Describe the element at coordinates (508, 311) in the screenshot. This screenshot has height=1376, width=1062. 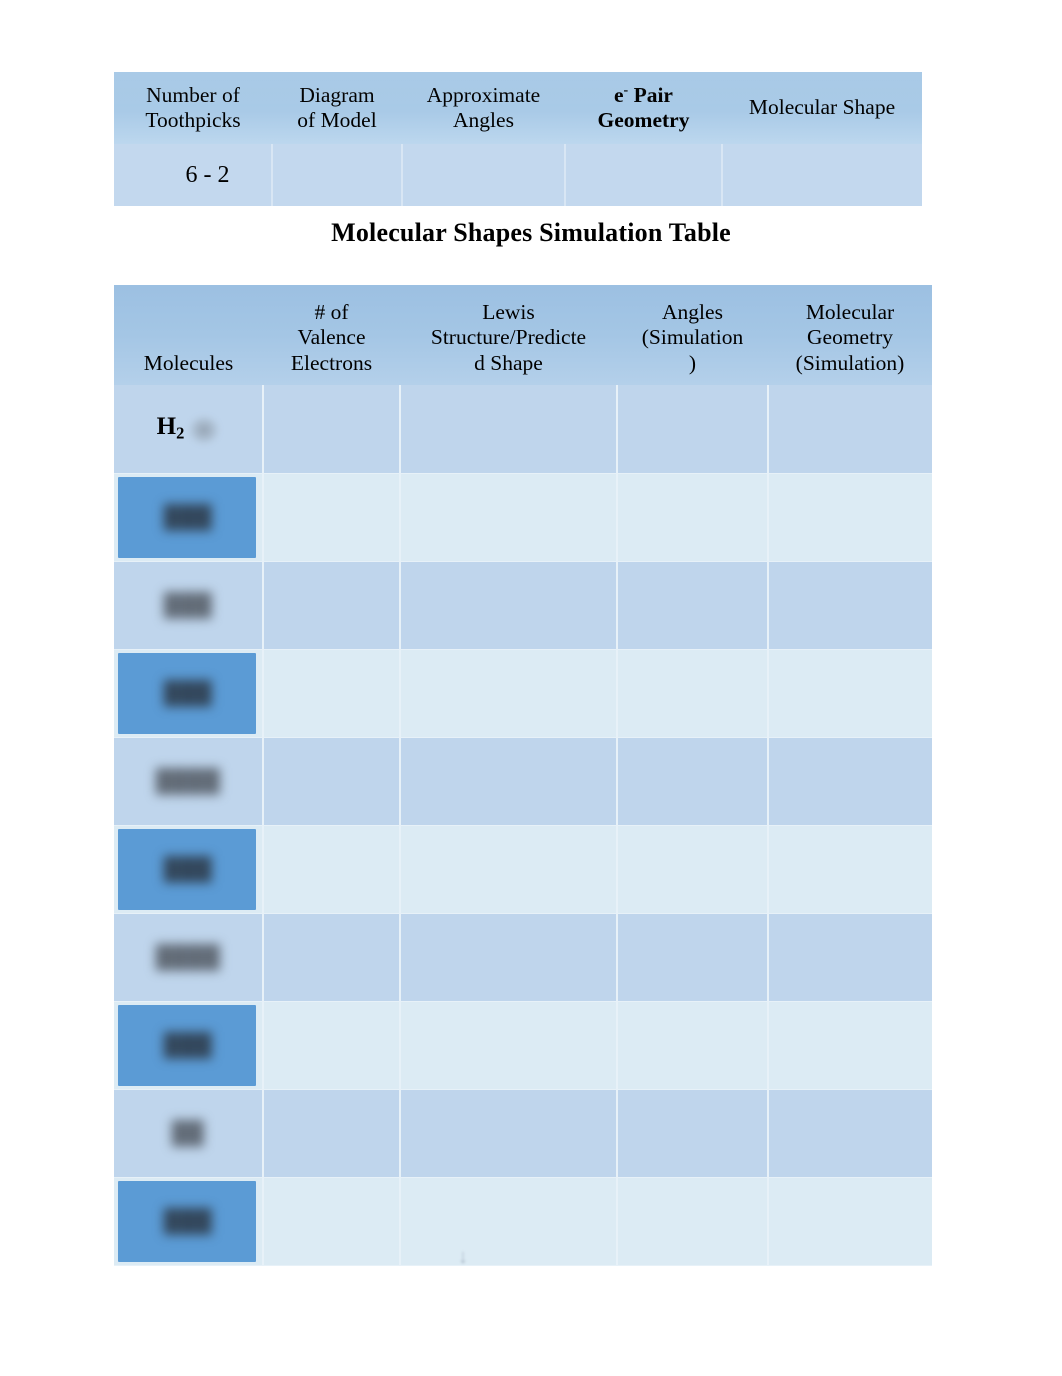
I see `header-line-1: Lewis` at that location.